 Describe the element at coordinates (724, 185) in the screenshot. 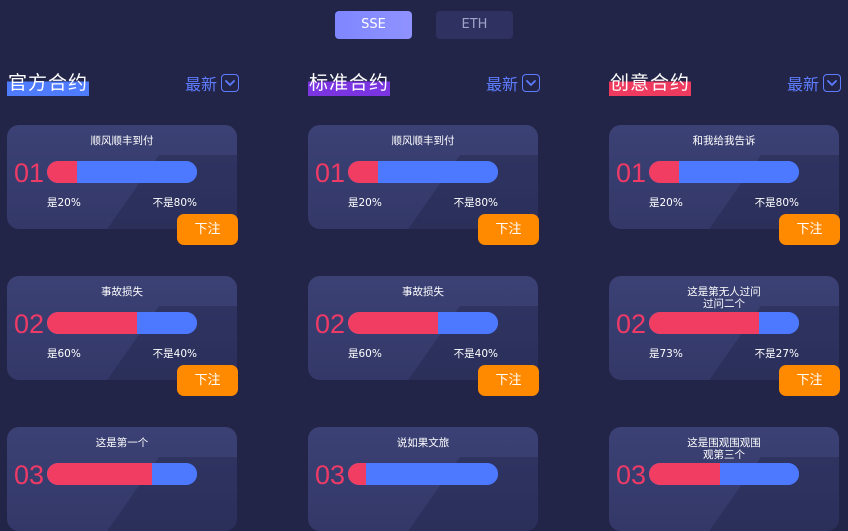

I see `contract-card: 和我给我告诉 01 是20% 不是80% 下注` at that location.